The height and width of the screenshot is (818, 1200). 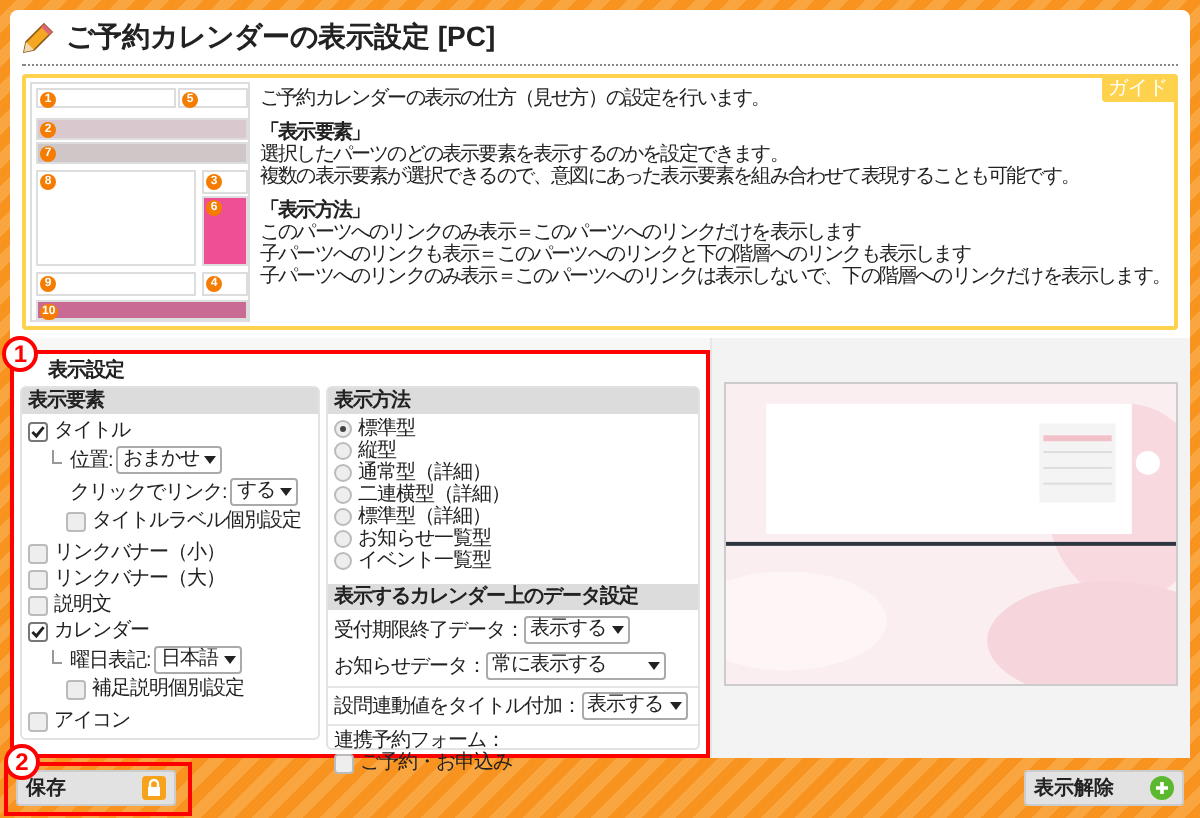 I want to click on dropdown: 日本語, so click(x=198, y=660).